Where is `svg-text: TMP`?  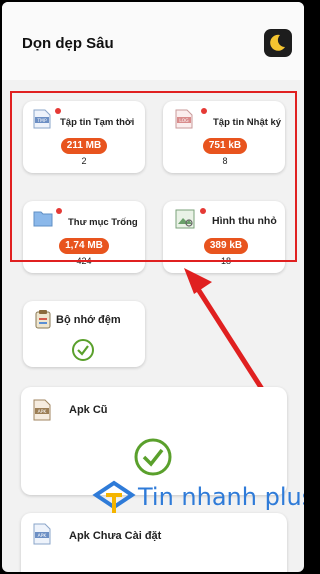
svg-text: TMP is located at coordinates (41, 121).